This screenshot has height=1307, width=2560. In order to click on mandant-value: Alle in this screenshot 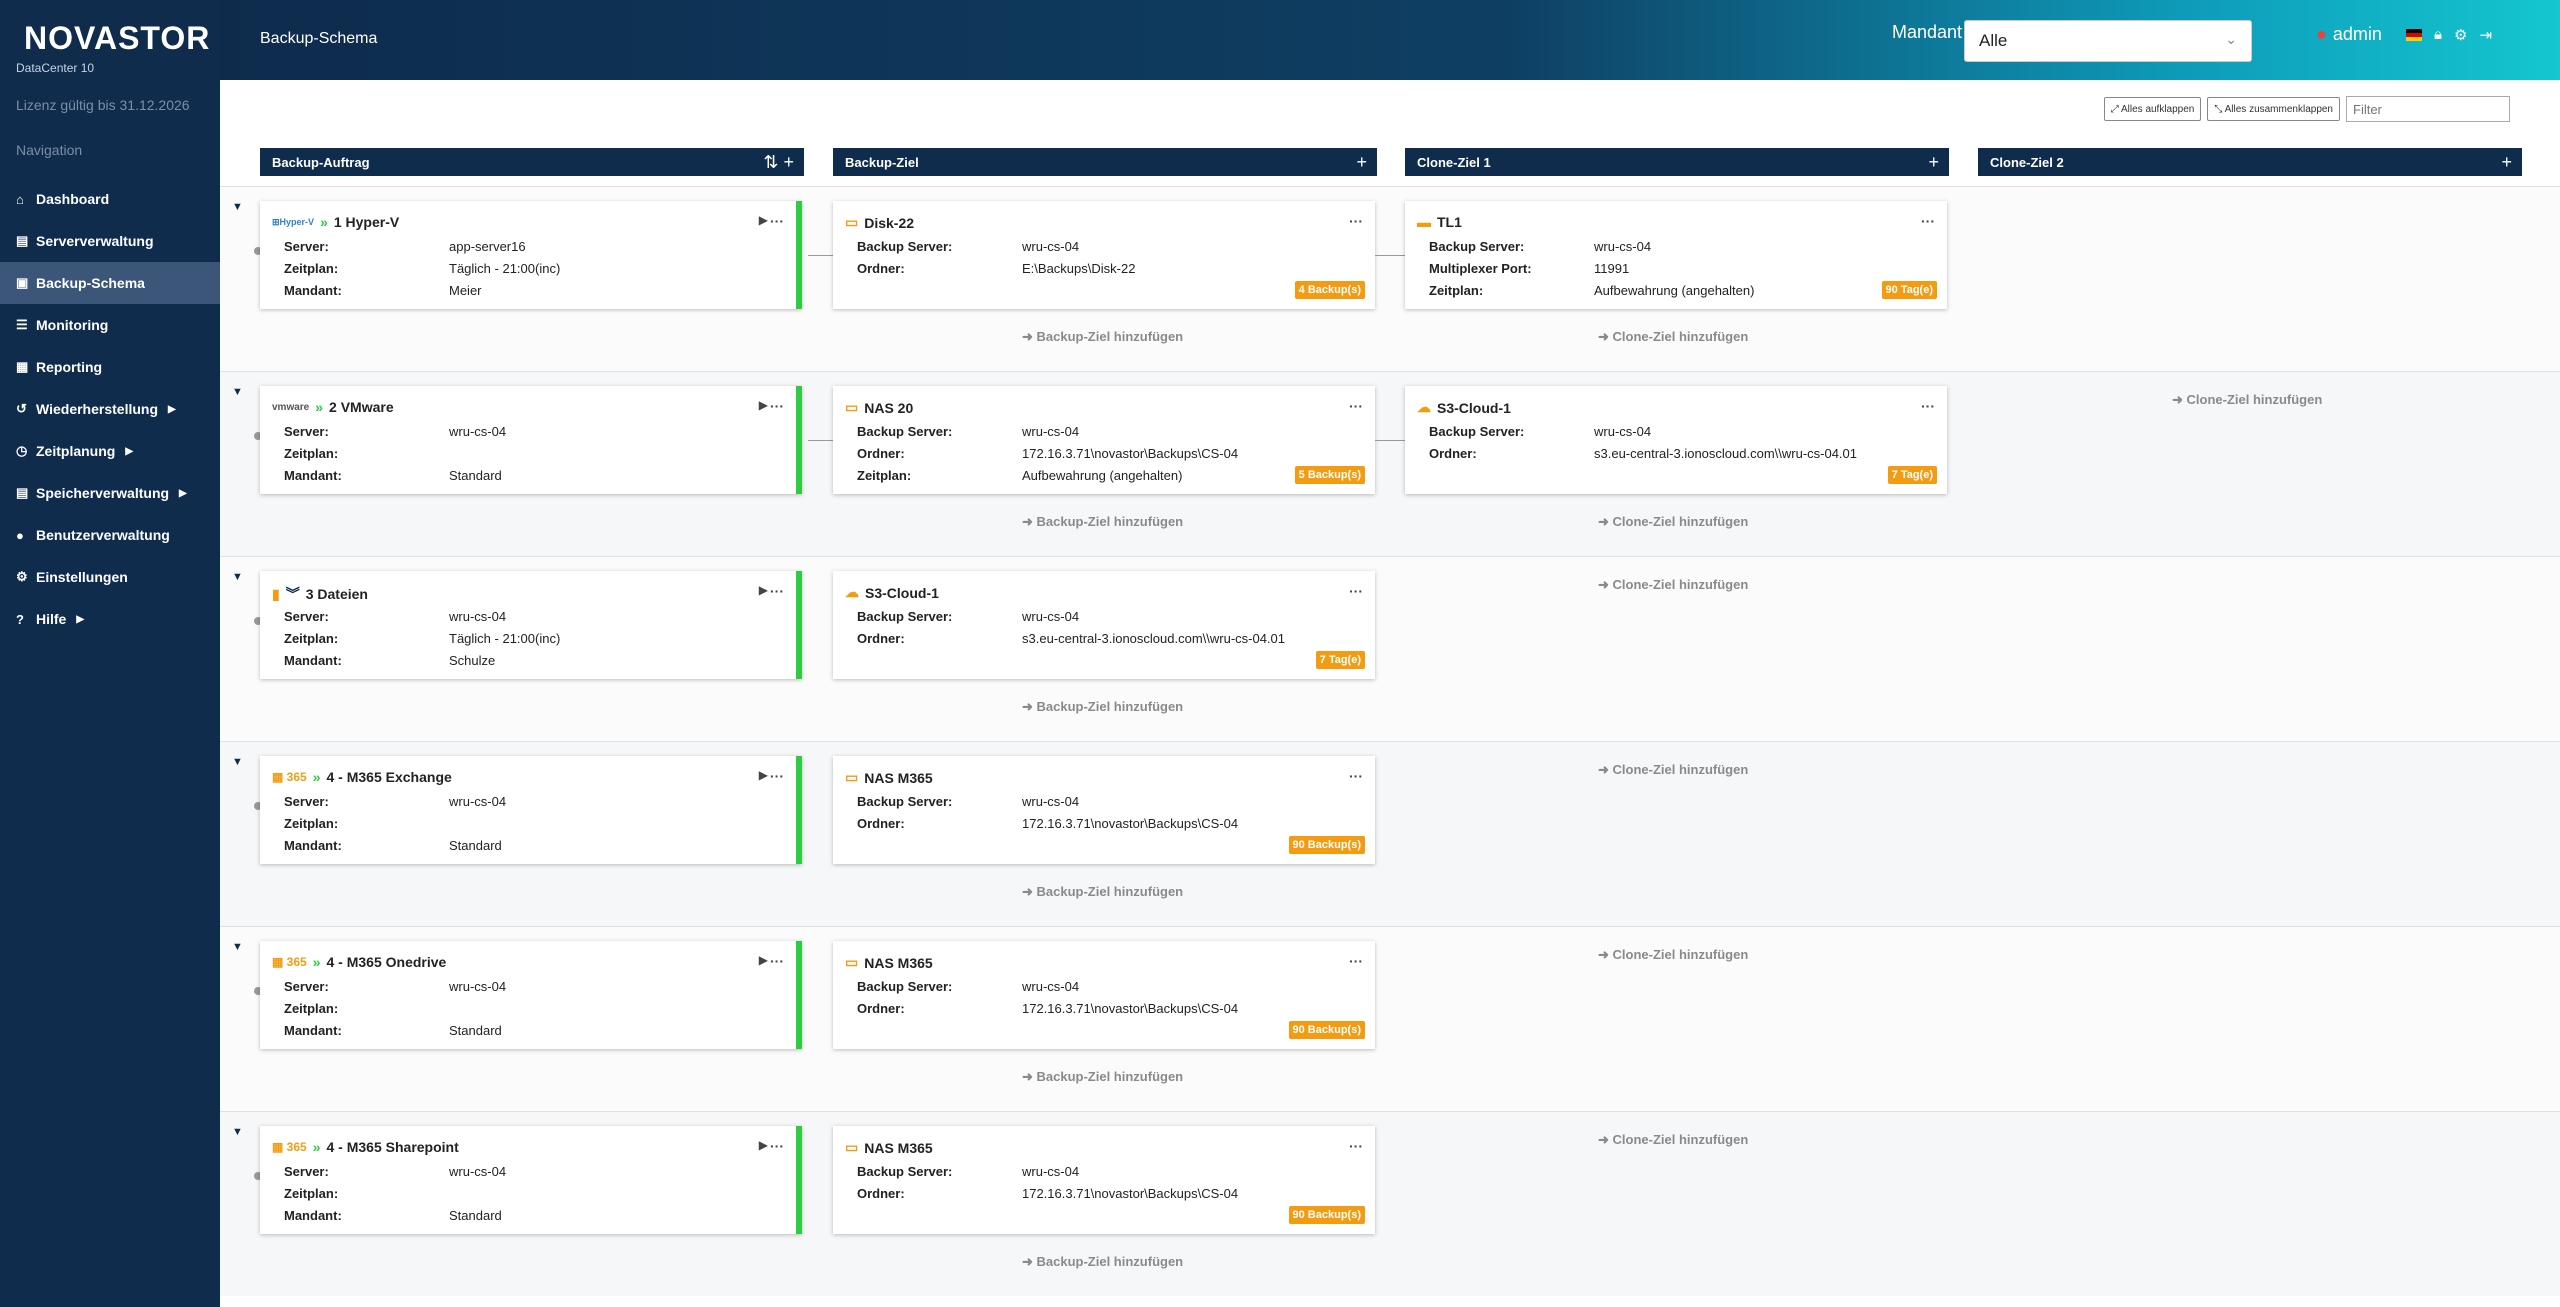, I will do `click(1993, 40)`.